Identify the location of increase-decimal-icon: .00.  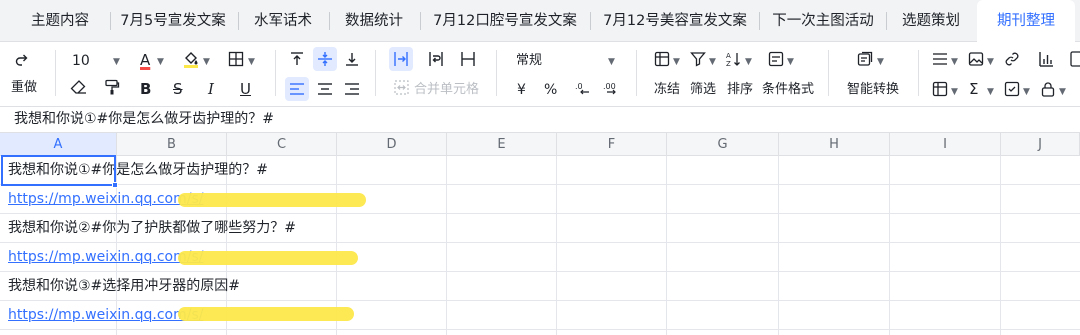
(612, 88).